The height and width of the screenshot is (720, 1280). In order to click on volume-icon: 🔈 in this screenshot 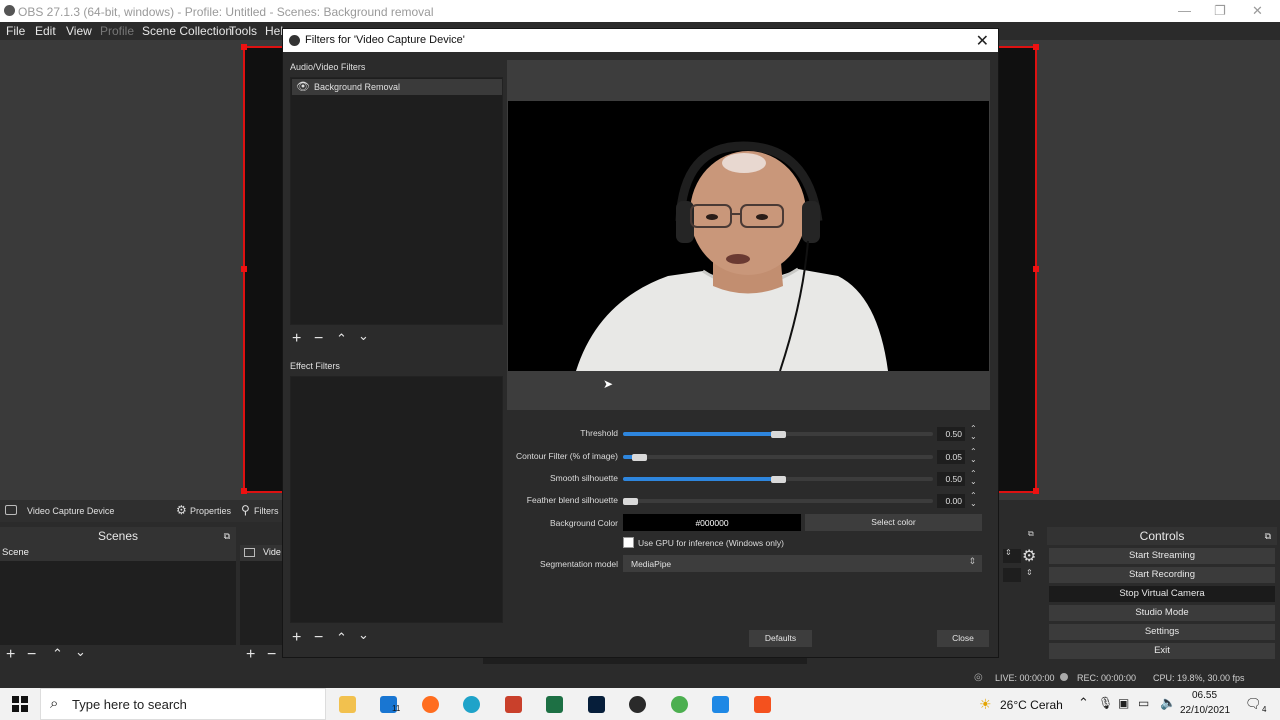, I will do `click(1168, 703)`.